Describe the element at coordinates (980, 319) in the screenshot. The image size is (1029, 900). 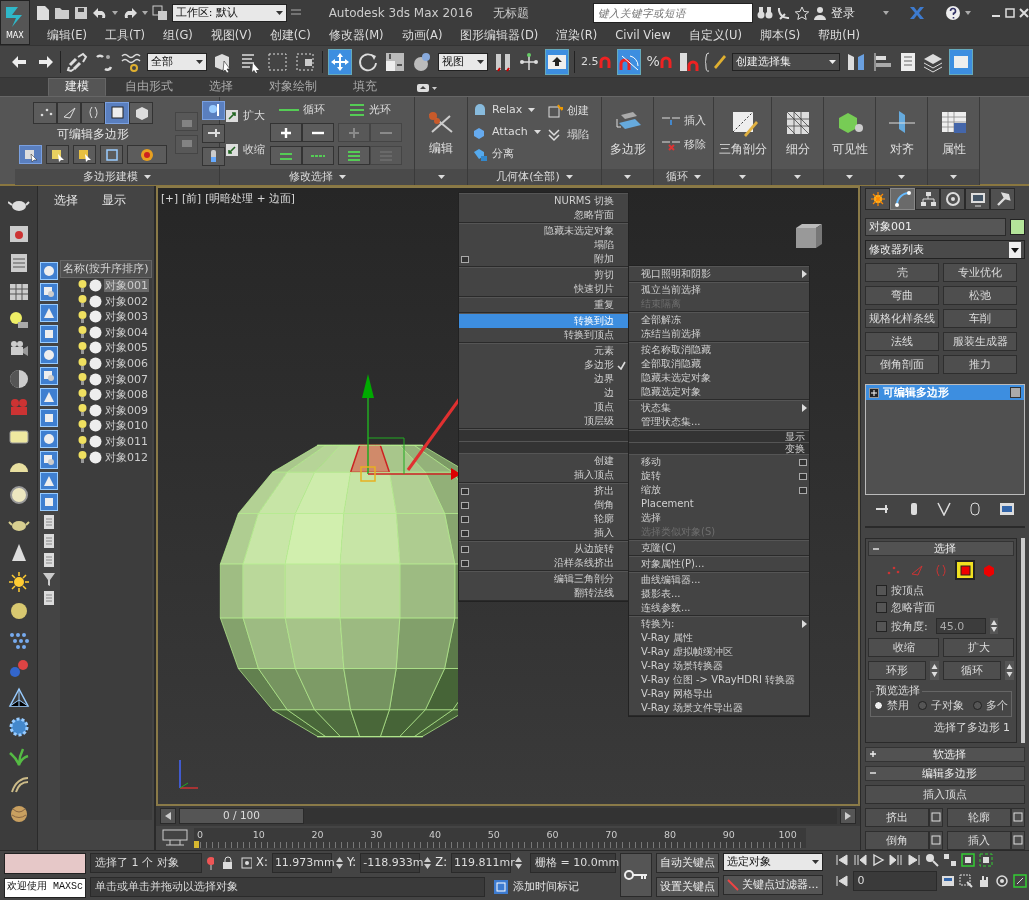
I see `modifier-button: 车削` at that location.